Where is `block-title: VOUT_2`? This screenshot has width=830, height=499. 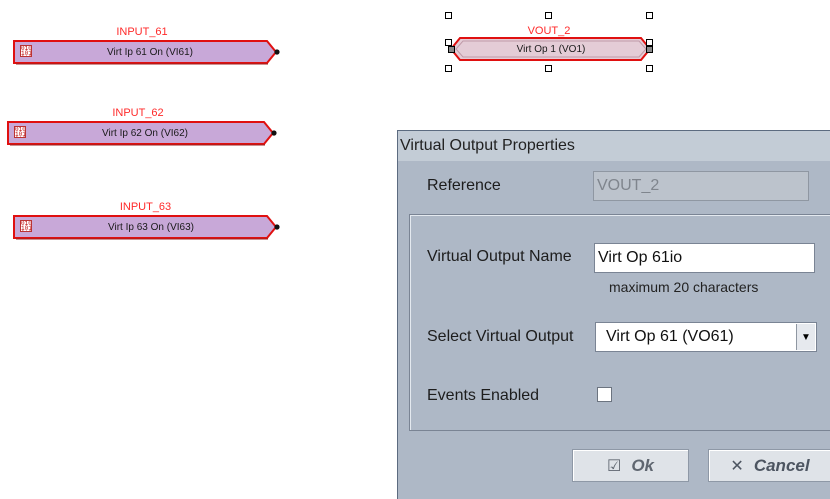
block-title: VOUT_2 is located at coordinates (549, 31).